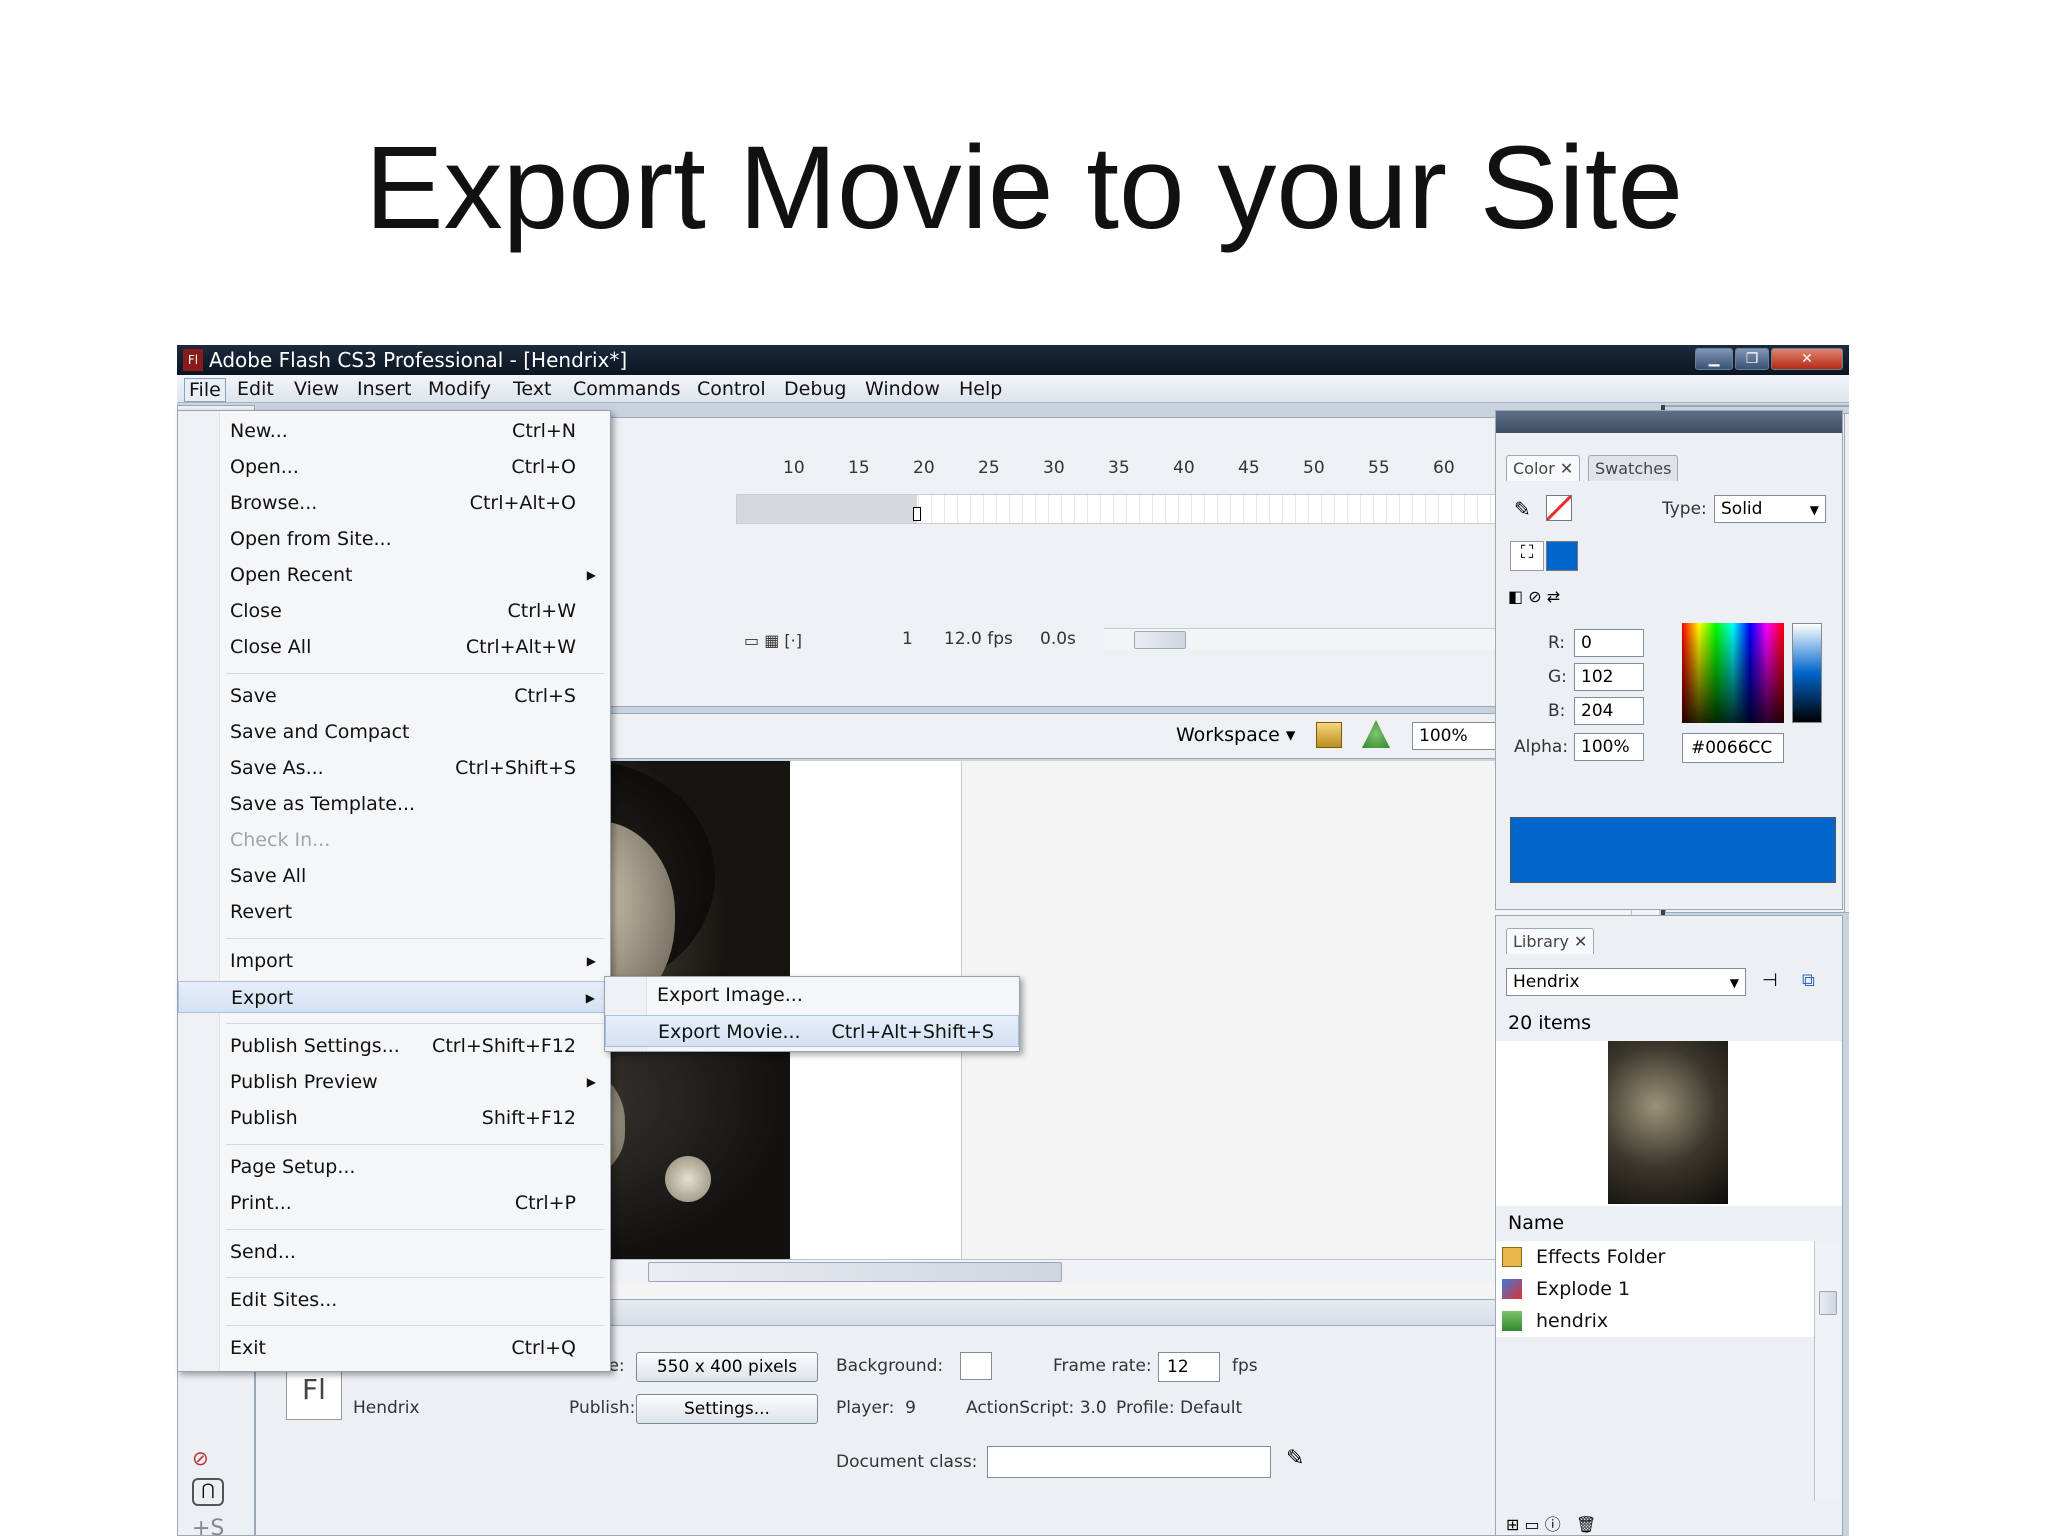 This screenshot has width=2048, height=1536. Describe the element at coordinates (394, 431) in the screenshot. I see `menu-item-new: New... Ctrl+N` at that location.